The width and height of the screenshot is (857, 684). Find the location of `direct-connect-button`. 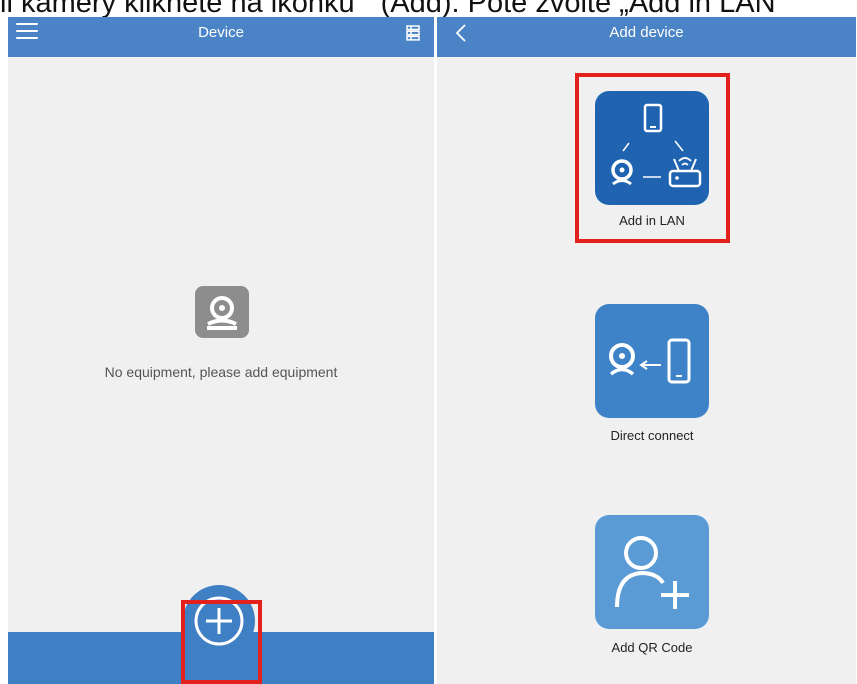

direct-connect-button is located at coordinates (652, 361).